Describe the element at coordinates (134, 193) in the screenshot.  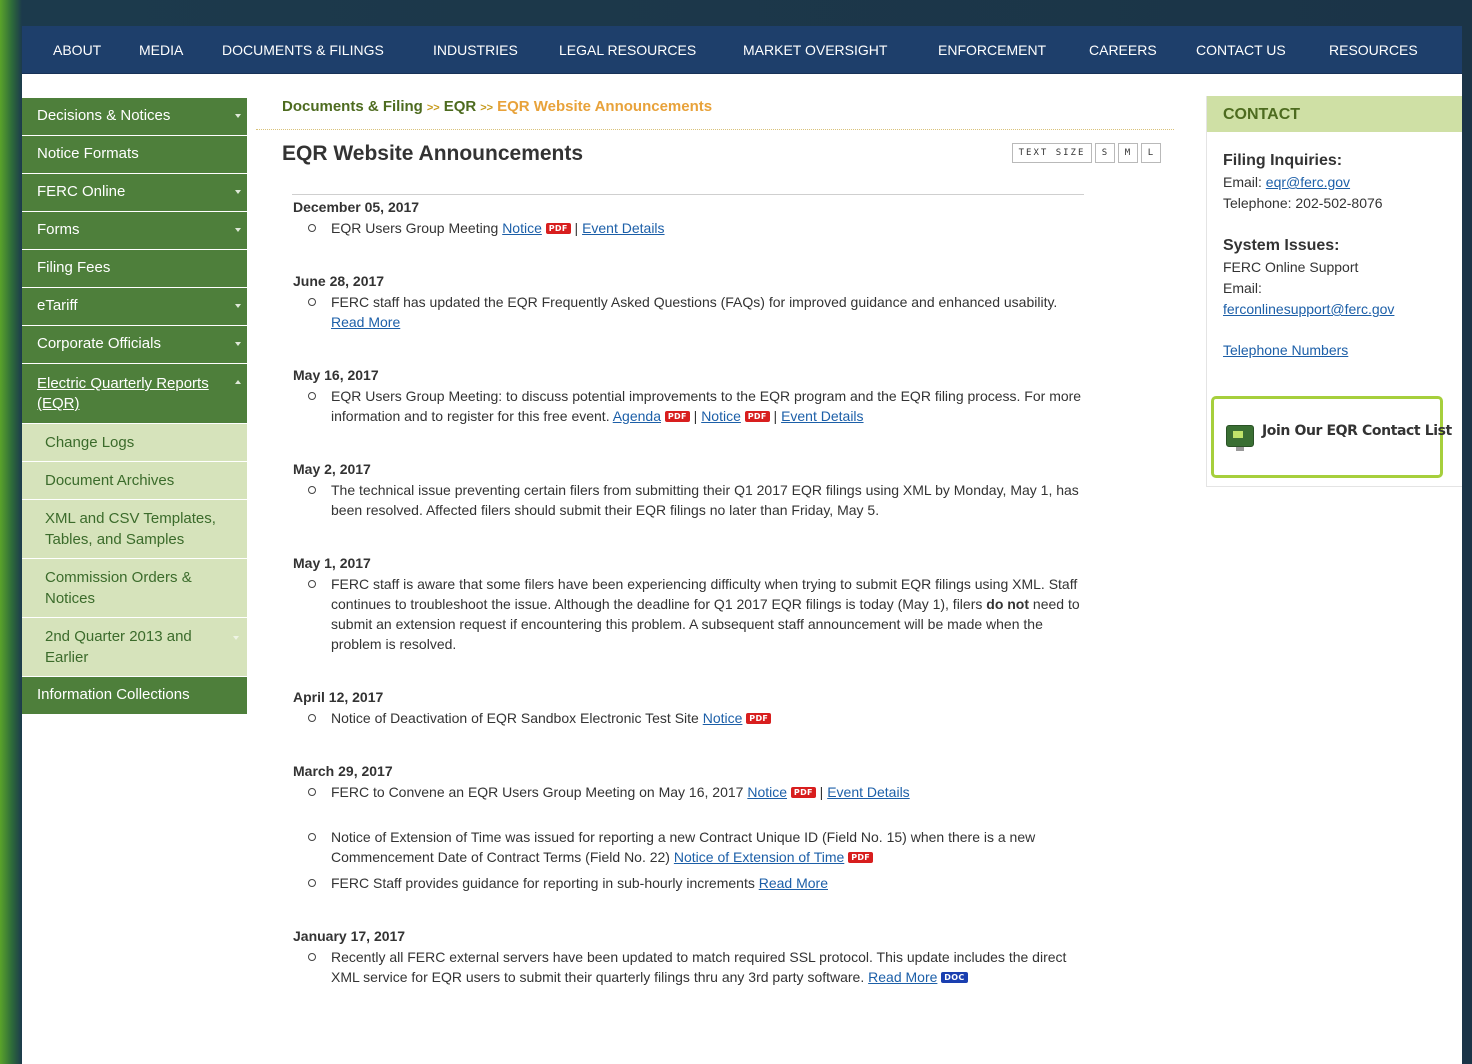
I see `sidebar-item-ferc-online: FERC Online` at that location.